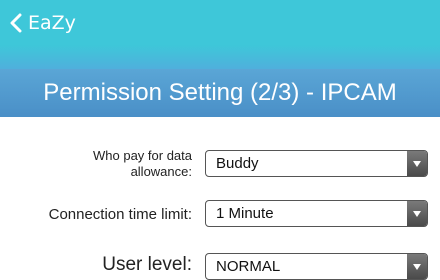 The image size is (440, 280). Describe the element at coordinates (16, 23) in the screenshot. I see `chevron-left-icon` at that location.